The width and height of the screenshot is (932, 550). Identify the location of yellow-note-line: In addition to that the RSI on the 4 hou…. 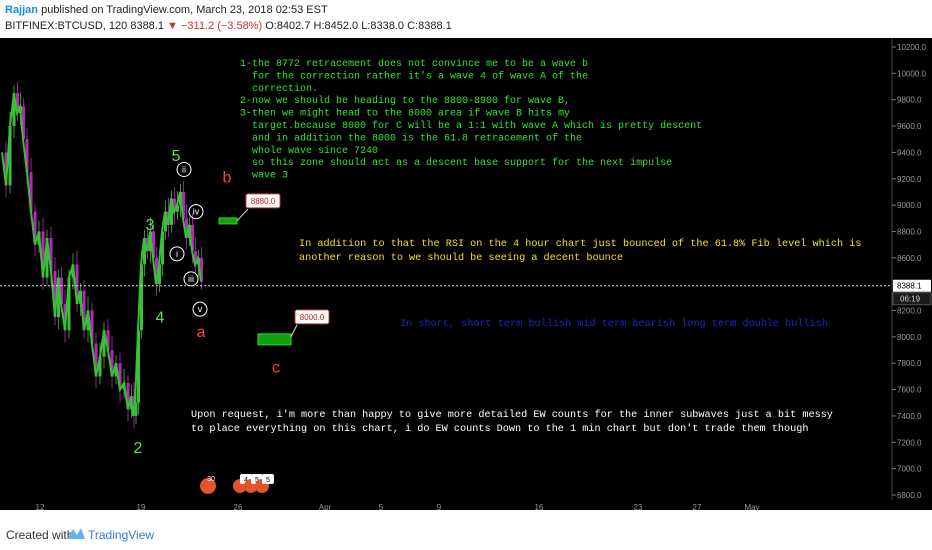
(580, 244).